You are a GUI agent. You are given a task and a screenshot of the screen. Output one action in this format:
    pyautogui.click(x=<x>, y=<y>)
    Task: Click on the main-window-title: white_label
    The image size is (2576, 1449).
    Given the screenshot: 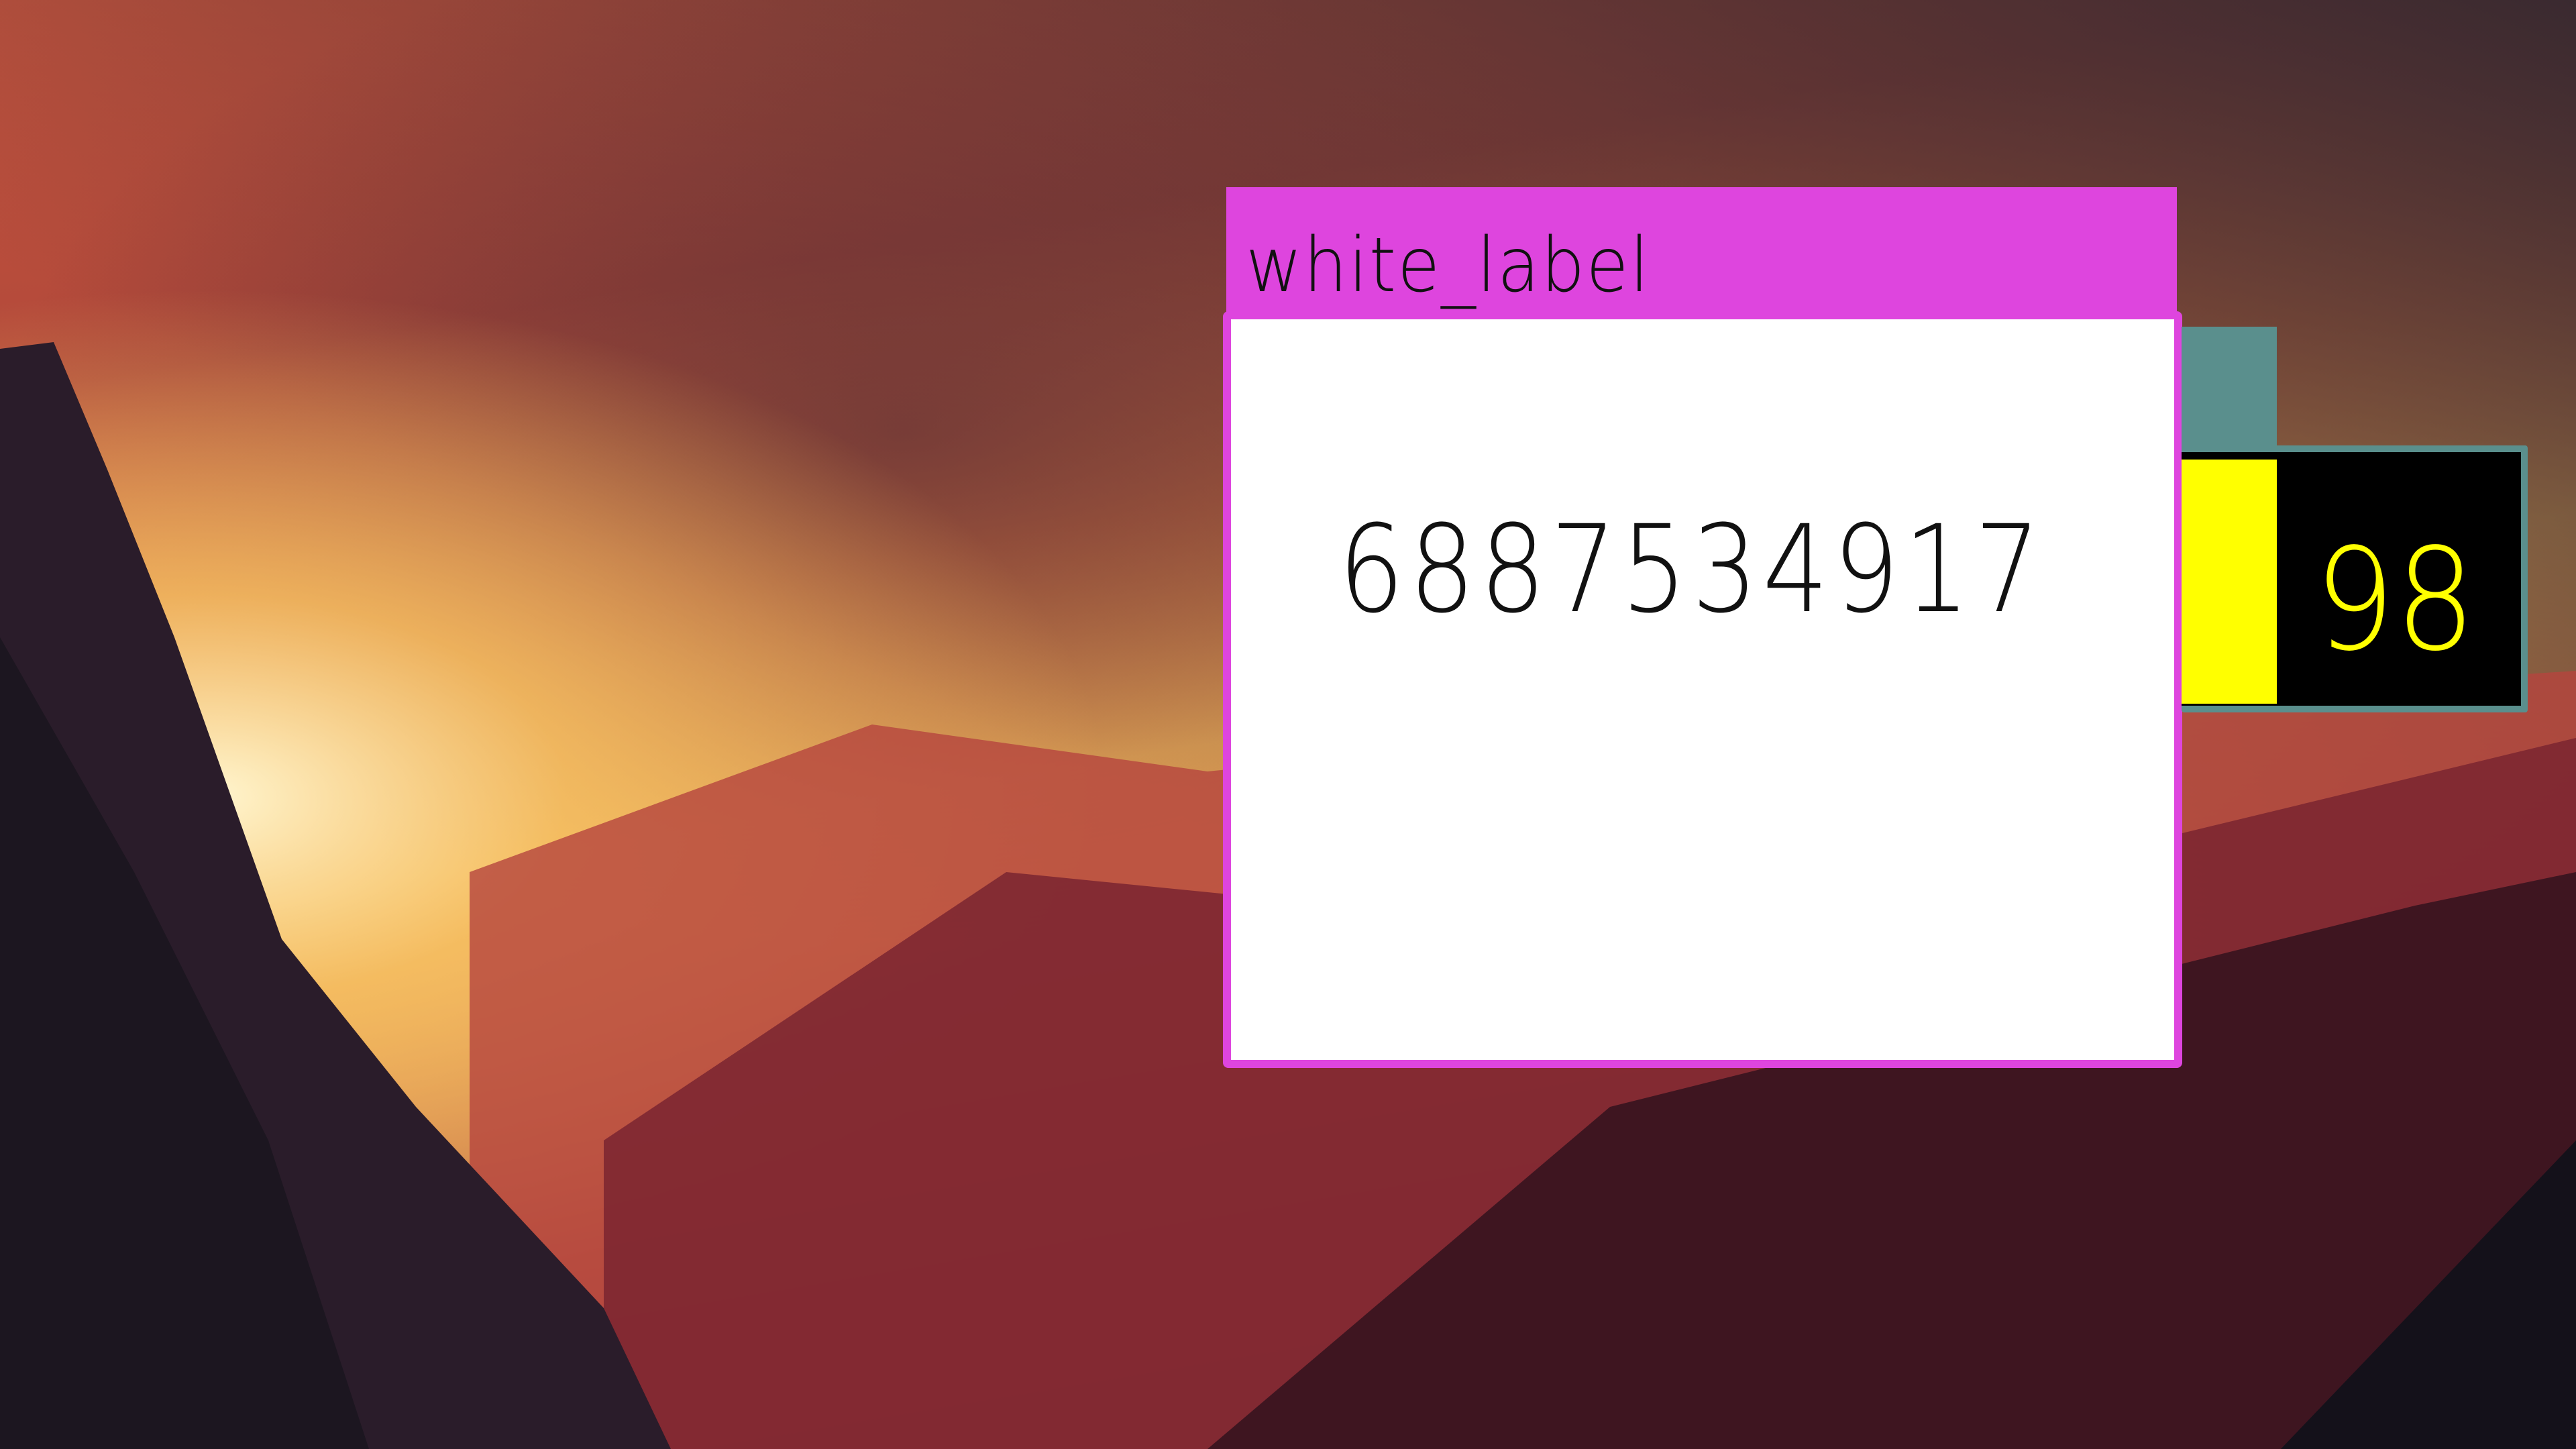 What is the action you would take?
    pyautogui.click(x=1448, y=265)
    